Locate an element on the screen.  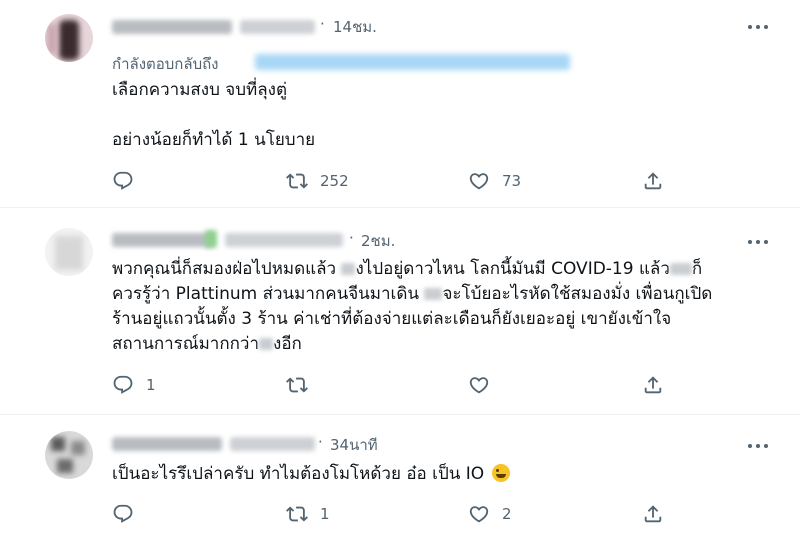
retweet-button is located at coordinates (303, 385).